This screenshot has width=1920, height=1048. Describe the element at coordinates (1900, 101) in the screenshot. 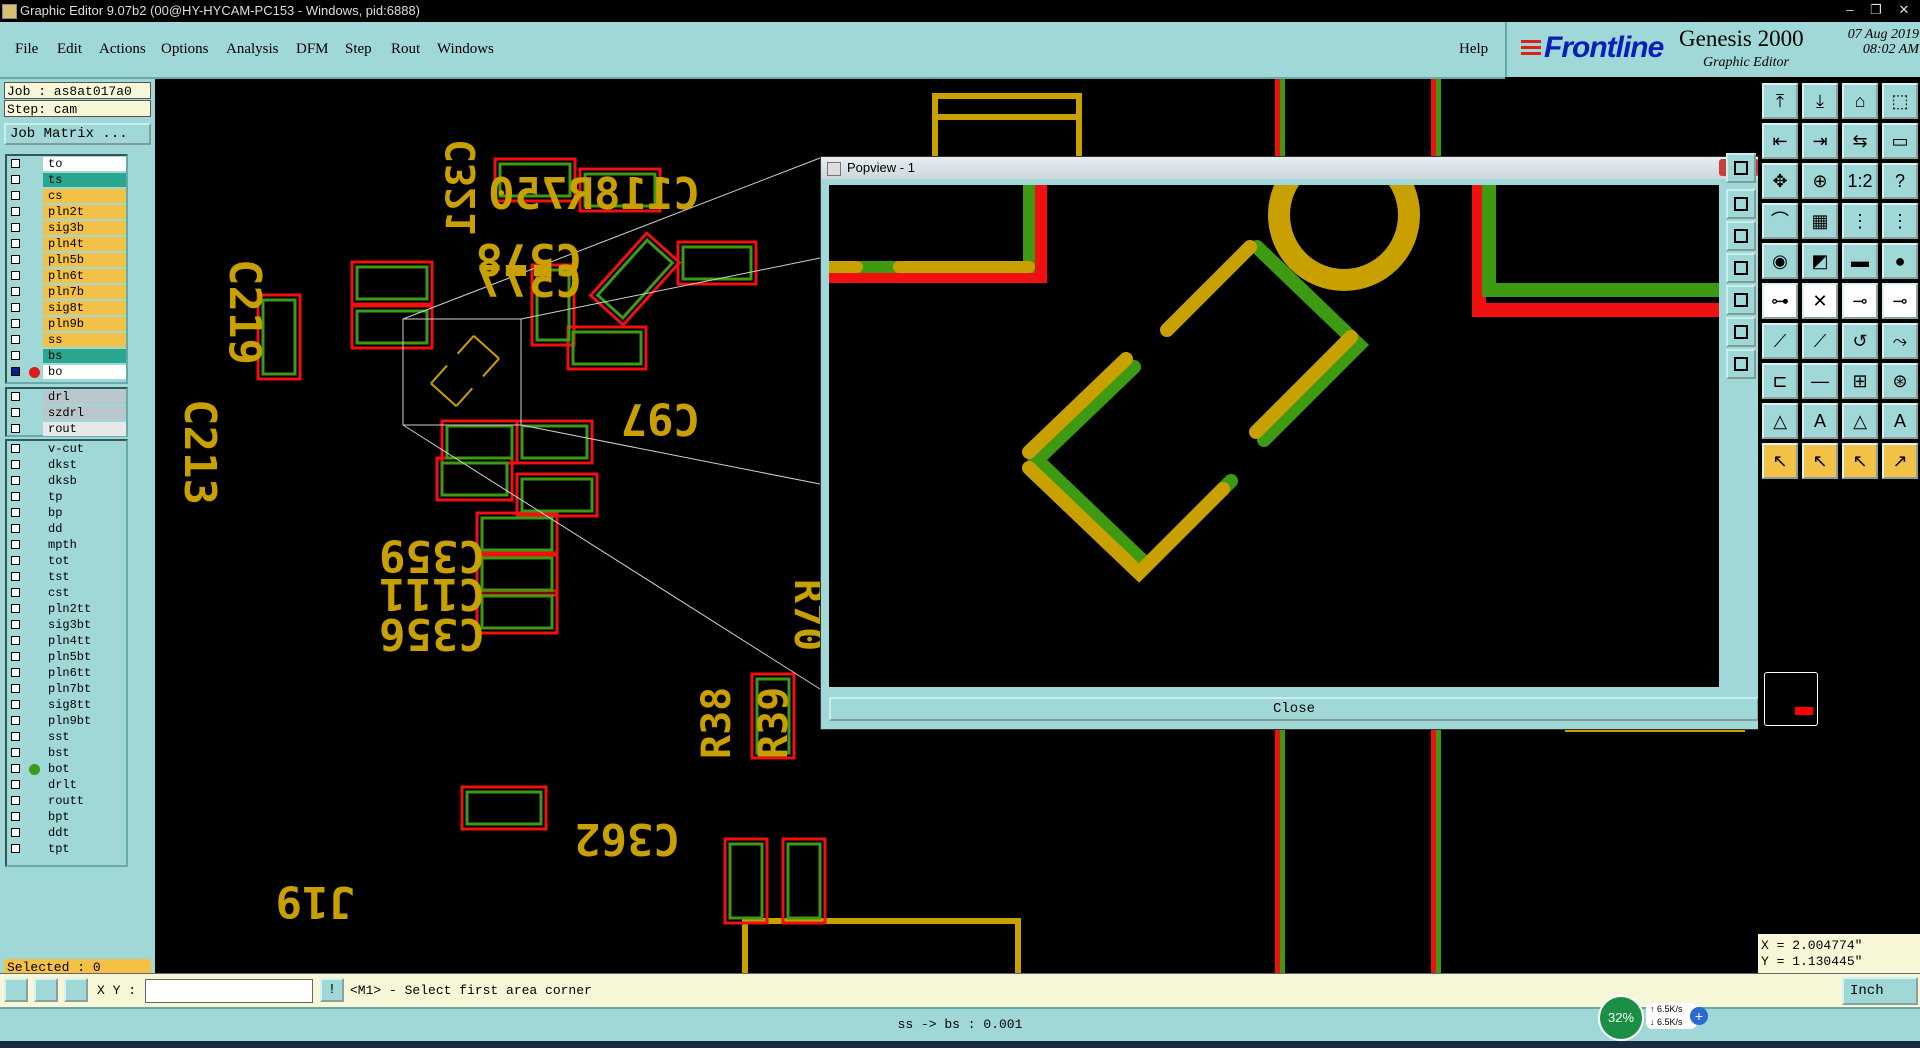

I see `tool-button-4-icon: ⬚` at that location.